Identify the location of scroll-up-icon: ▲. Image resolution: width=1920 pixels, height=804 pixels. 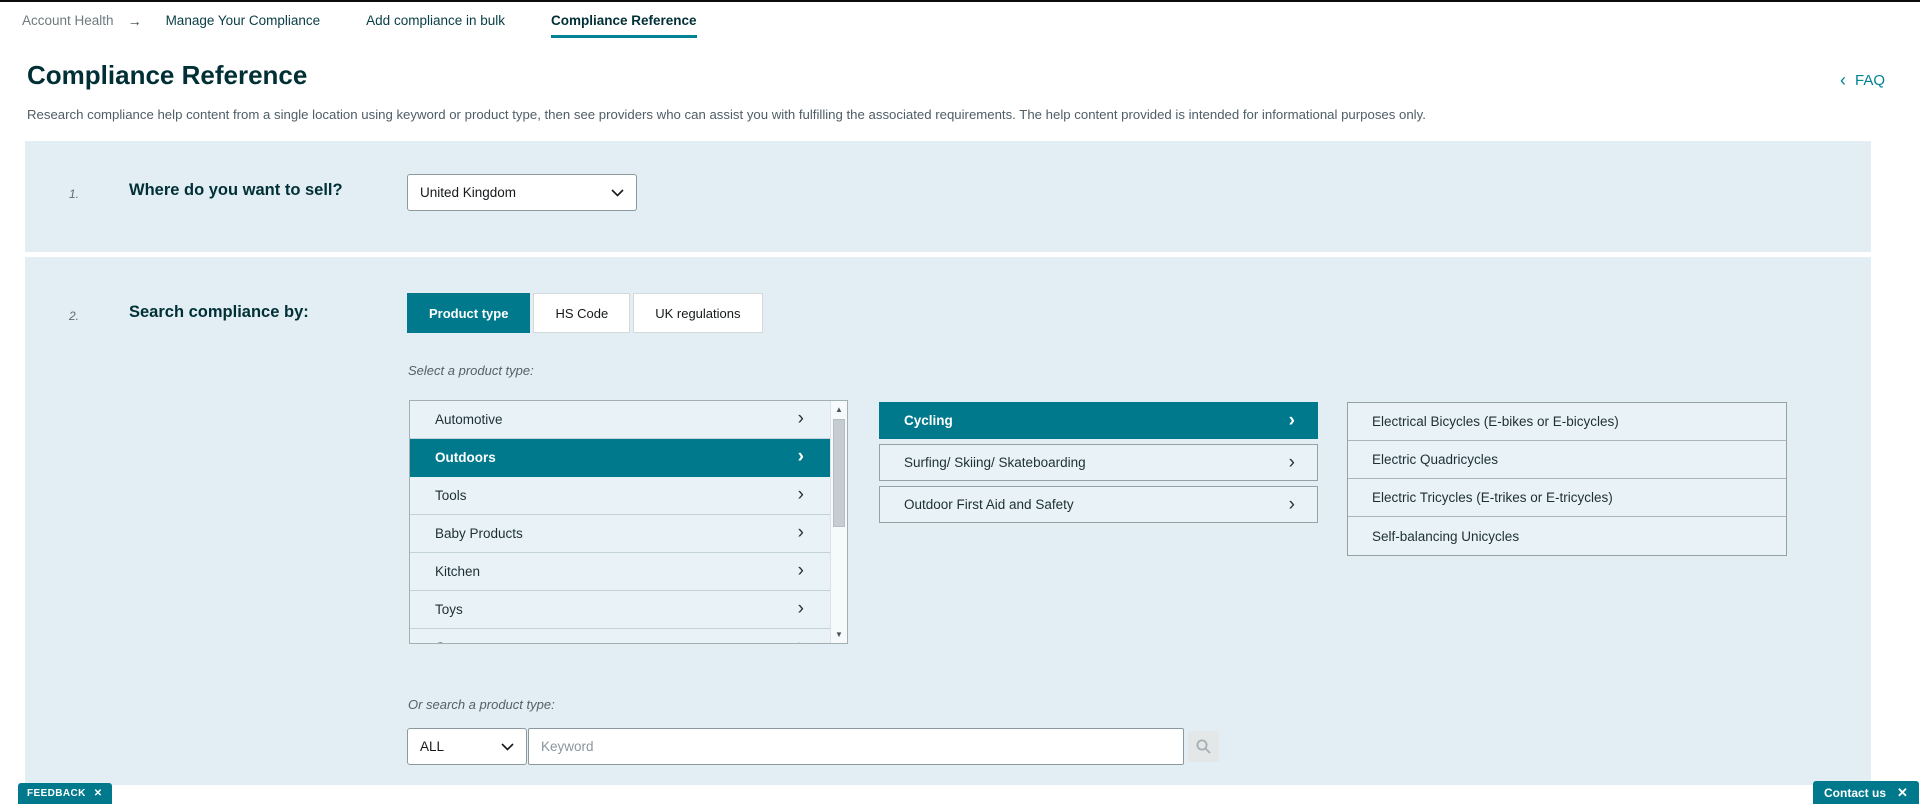
(839, 409).